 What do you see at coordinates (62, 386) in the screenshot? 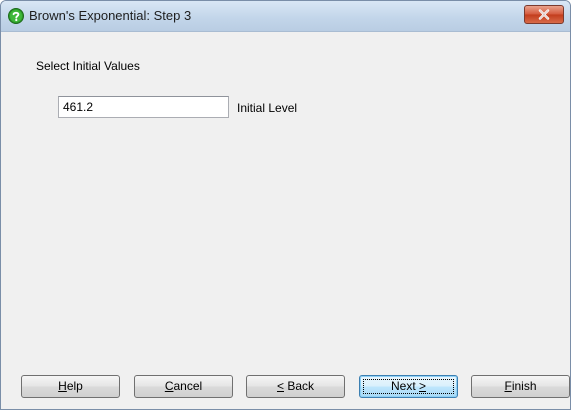
I see `help-mnemonic: H` at bounding box center [62, 386].